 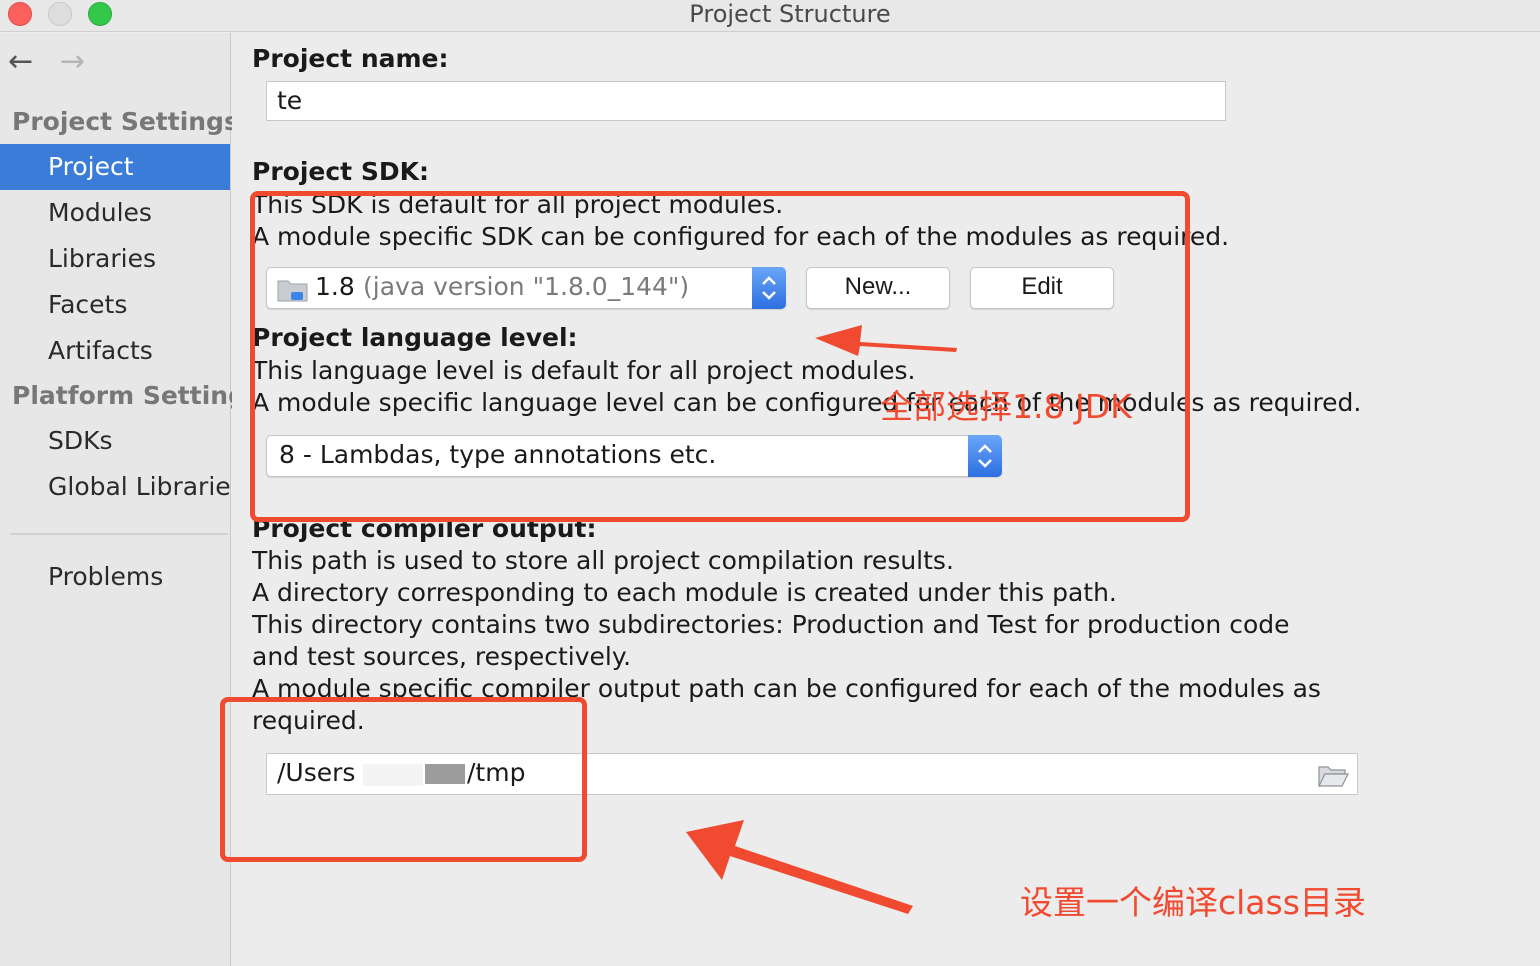 I want to click on annotation-output-note: 设置一个编译class目录, so click(x=1193, y=902).